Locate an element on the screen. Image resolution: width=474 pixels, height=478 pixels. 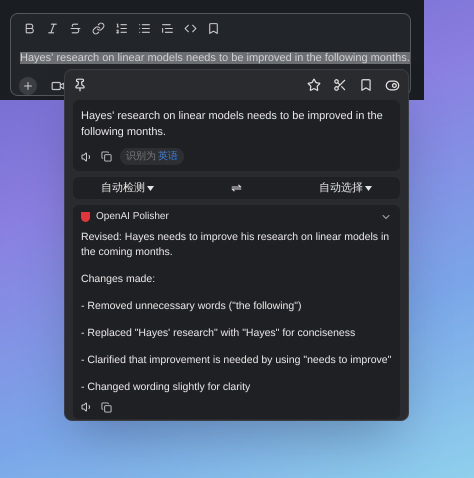
result-text: Changes made: is located at coordinates (118, 279).